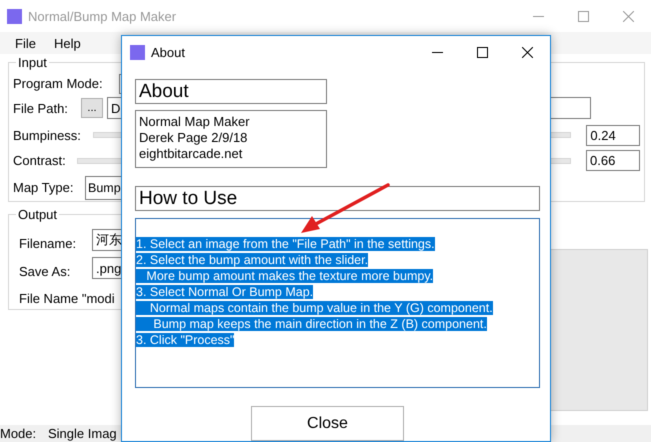 The width and height of the screenshot is (651, 442). I want to click on info-line: Normal Map Maker, so click(195, 122).